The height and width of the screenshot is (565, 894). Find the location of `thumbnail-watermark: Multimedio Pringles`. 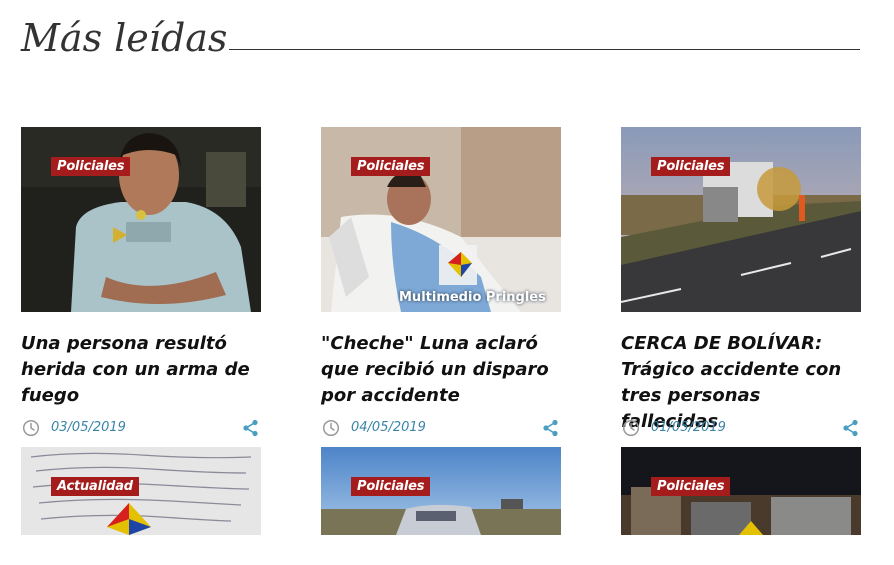

thumbnail-watermark: Multimedio Pringles is located at coordinates (472, 297).